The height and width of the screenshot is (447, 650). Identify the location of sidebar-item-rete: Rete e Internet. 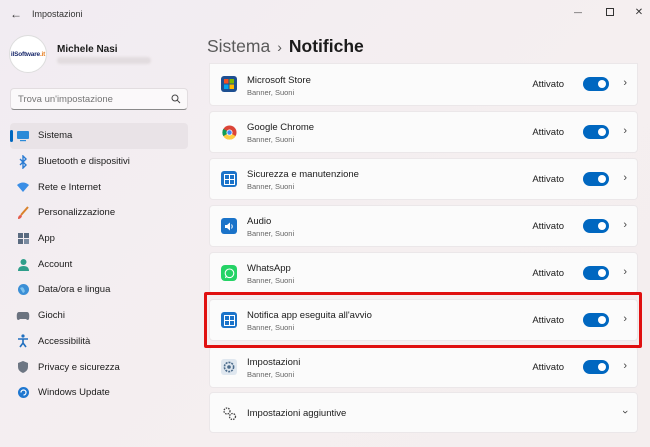
(99, 187).